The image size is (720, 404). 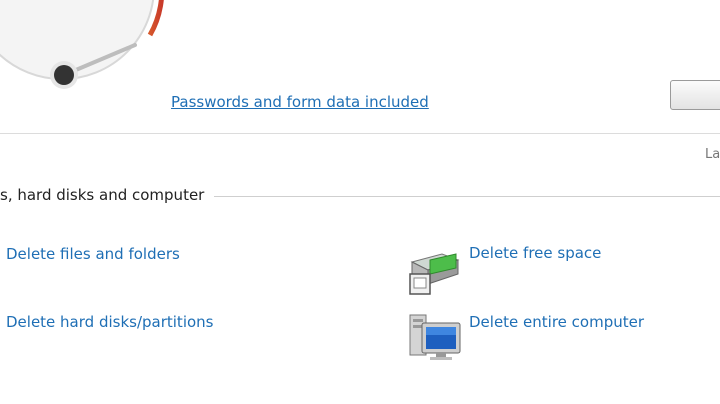 What do you see at coordinates (102, 195) in the screenshot?
I see `section-title: s, hard disks and computer` at bounding box center [102, 195].